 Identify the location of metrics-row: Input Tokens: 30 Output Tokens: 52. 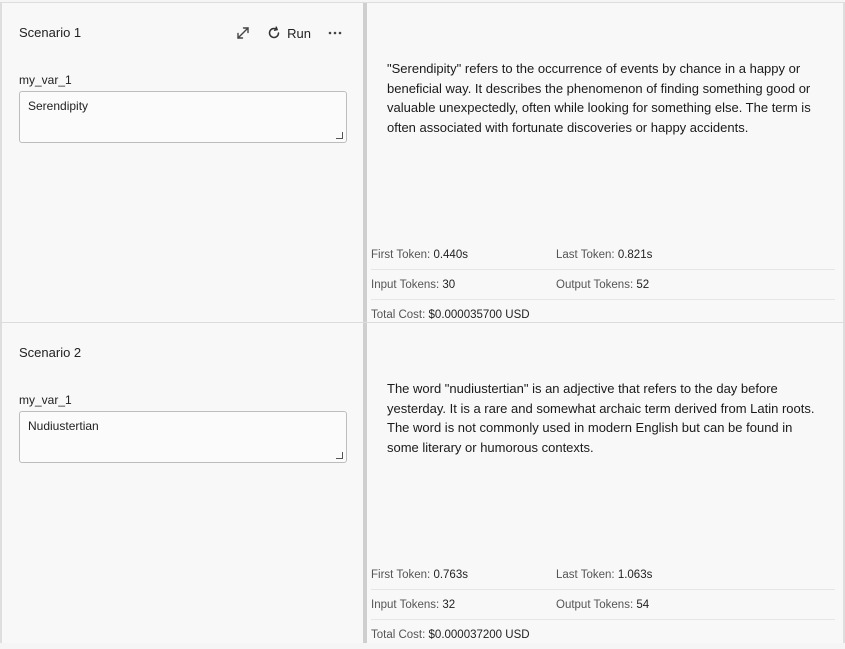
(603, 285).